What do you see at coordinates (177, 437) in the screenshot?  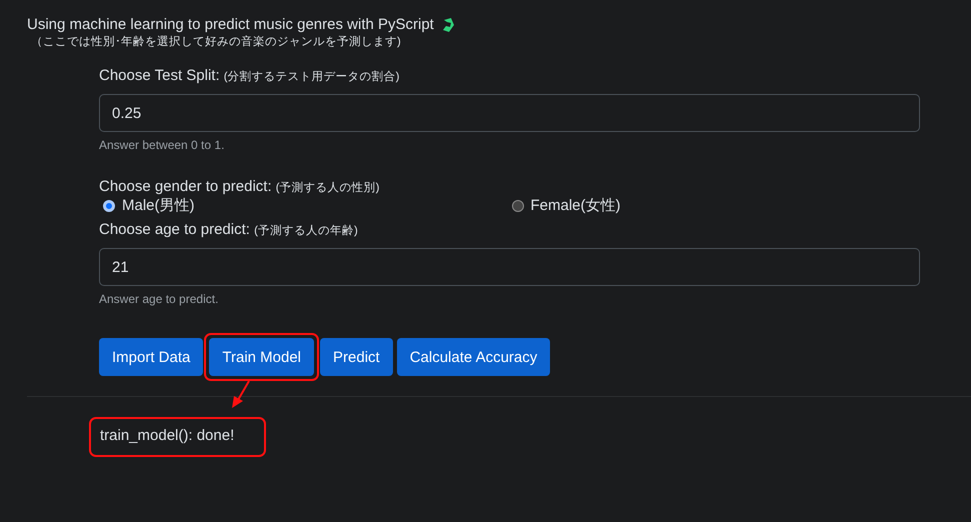 I see `output-text: train_model(): done!` at bounding box center [177, 437].